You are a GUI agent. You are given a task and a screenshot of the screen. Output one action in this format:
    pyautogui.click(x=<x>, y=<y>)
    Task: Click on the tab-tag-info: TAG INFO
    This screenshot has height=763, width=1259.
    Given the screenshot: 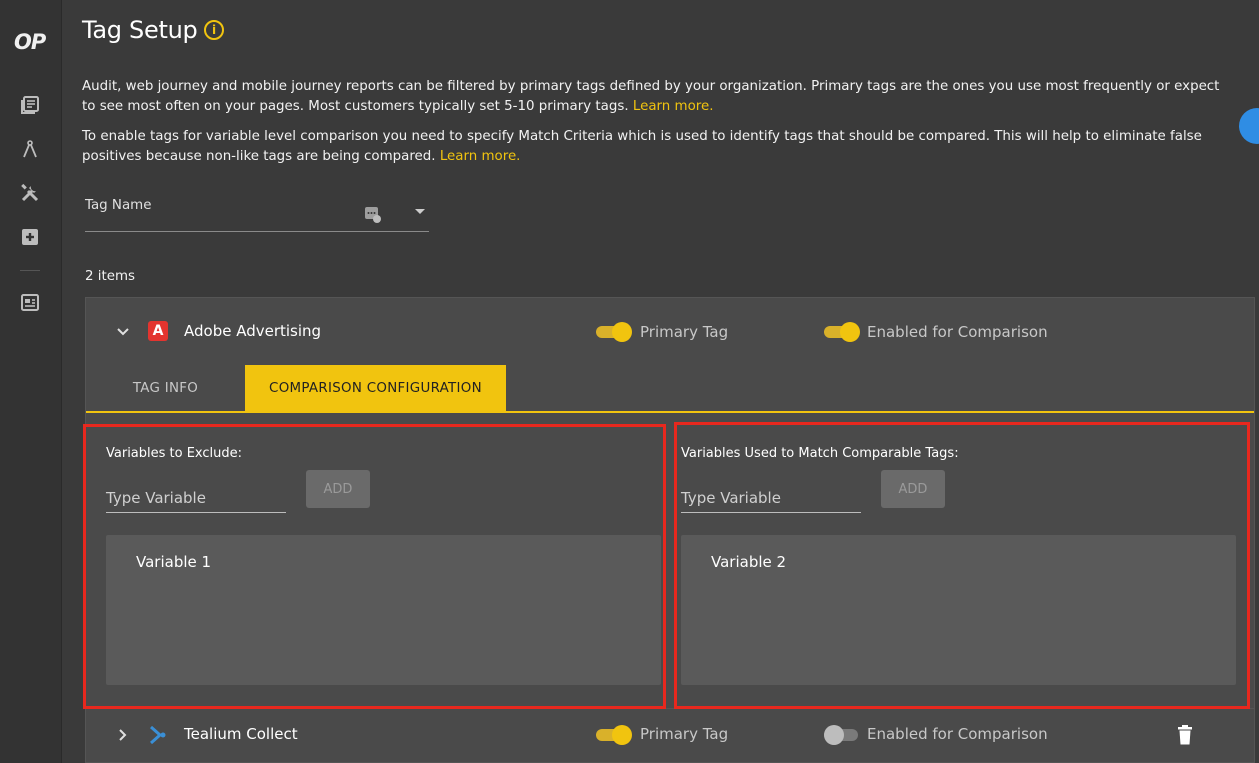 What is the action you would take?
    pyautogui.click(x=165, y=388)
    